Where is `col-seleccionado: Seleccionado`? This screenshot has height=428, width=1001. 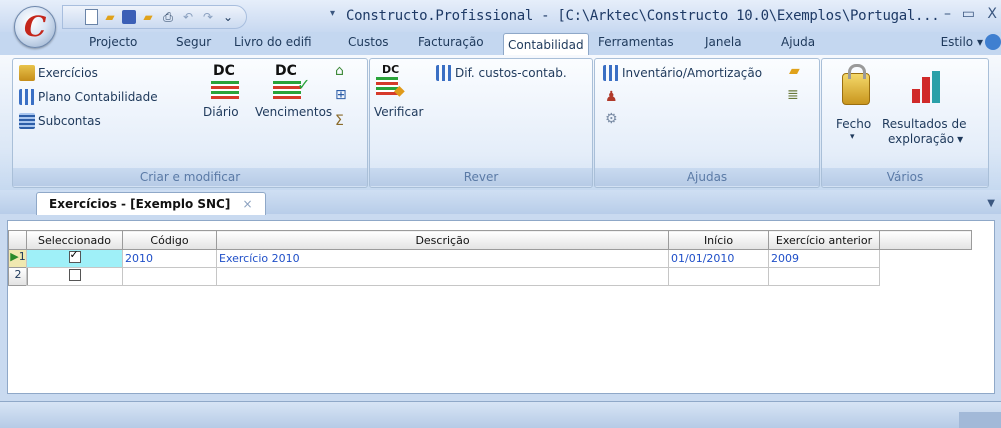
col-seleccionado: Seleccionado is located at coordinates (74, 240).